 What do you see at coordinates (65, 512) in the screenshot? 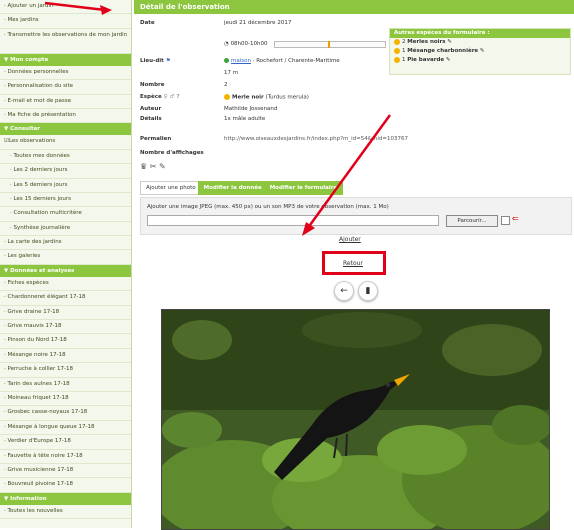
I see `sidebar-item: · Toutes les nouvelles` at bounding box center [65, 512].